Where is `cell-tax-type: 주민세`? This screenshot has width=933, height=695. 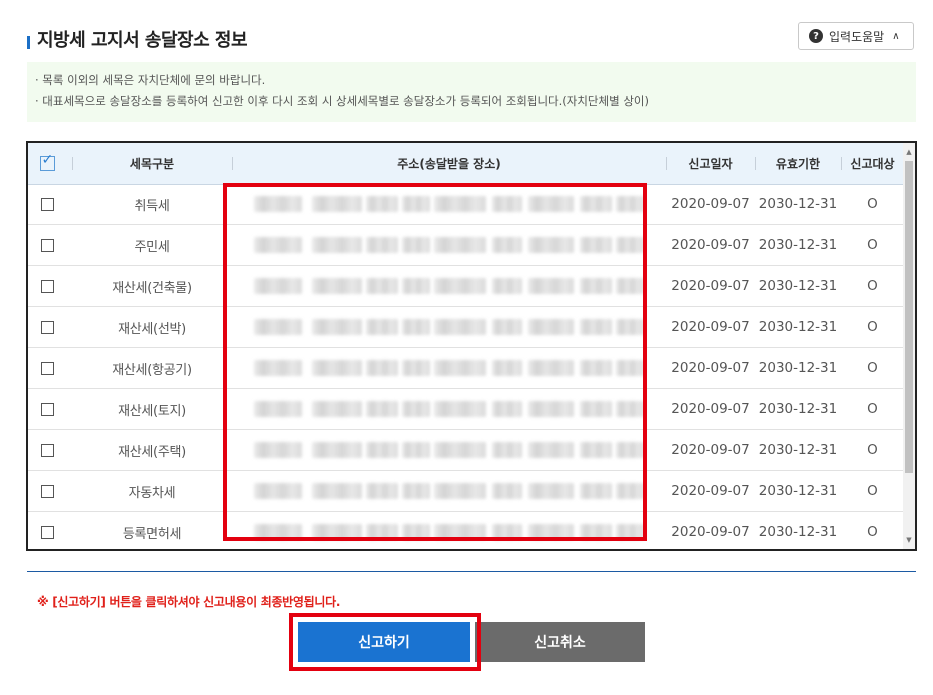
cell-tax-type: 주민세 is located at coordinates (152, 247).